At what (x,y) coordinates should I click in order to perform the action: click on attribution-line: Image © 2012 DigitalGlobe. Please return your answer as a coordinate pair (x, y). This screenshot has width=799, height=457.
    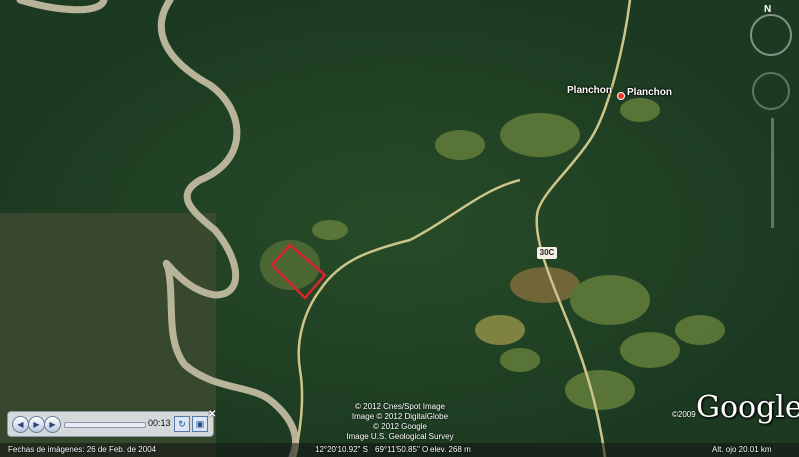
    Looking at the image, I should click on (400, 416).